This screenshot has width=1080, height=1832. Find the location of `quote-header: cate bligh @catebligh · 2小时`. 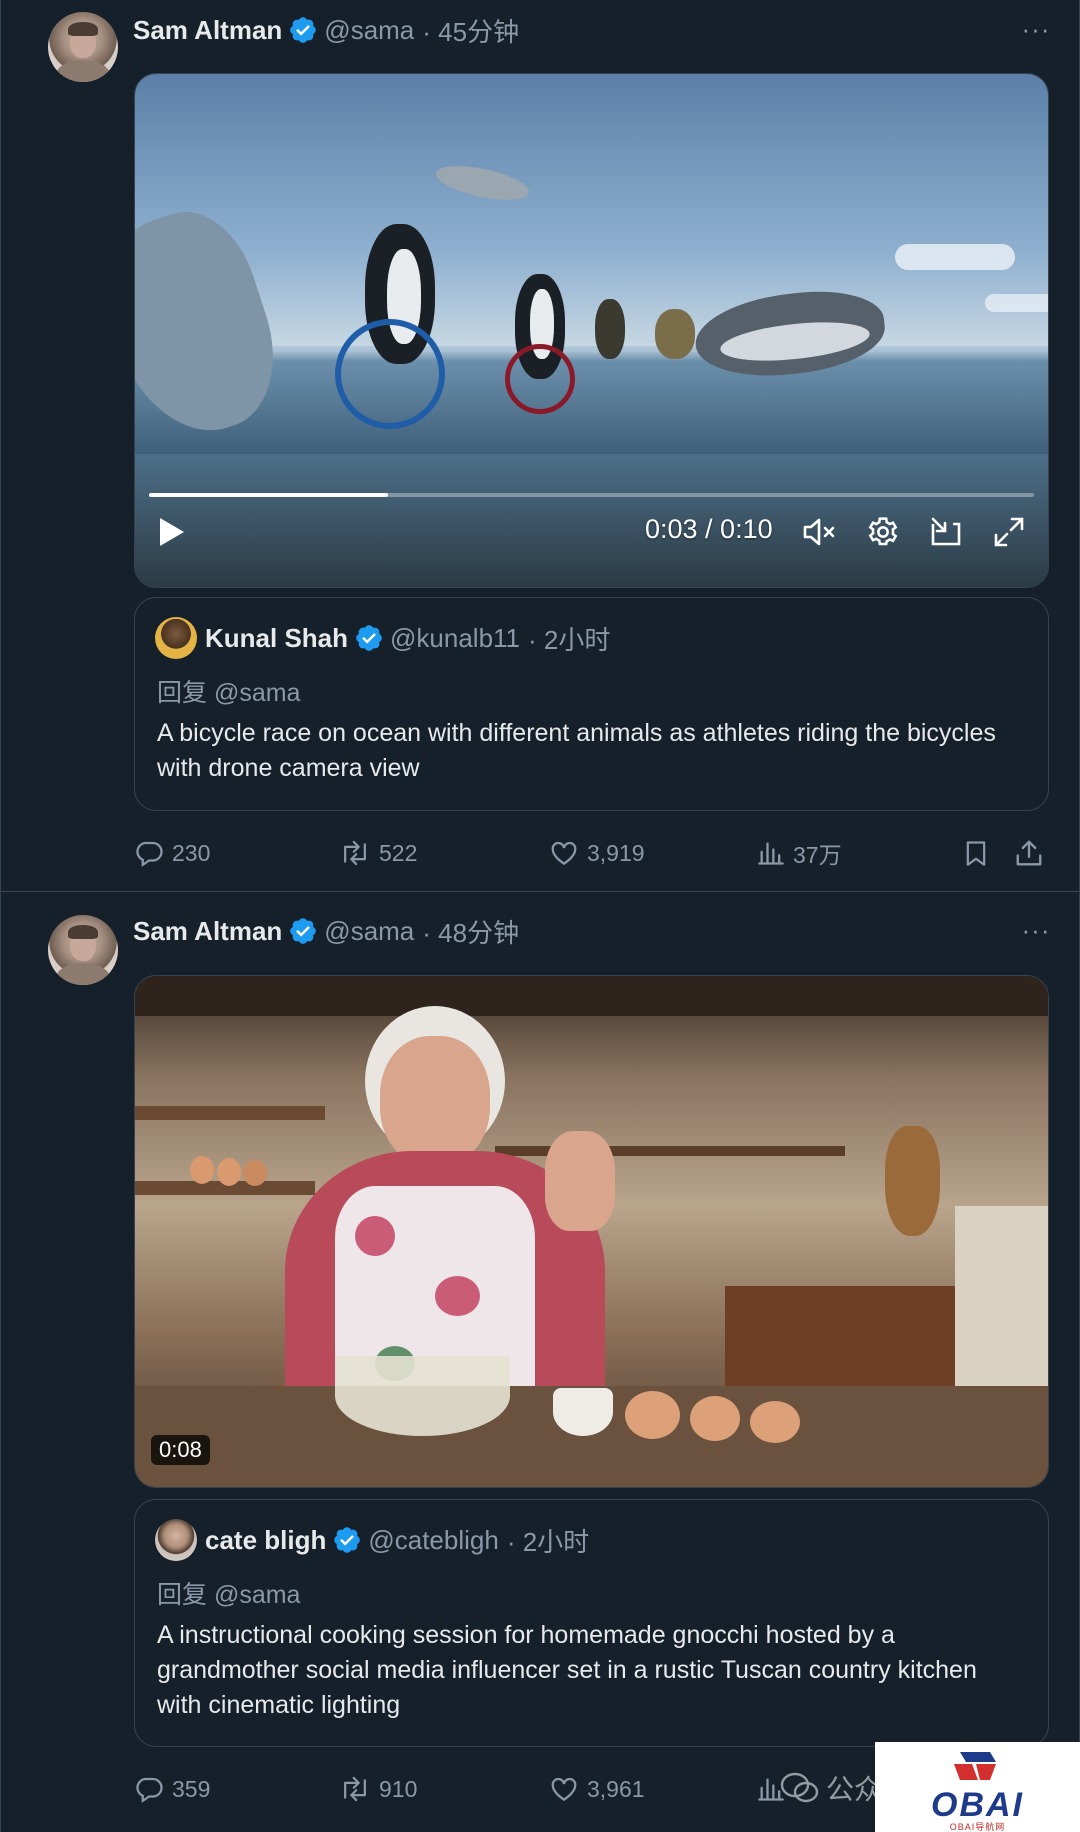

quote-header: cate bligh @catebligh · 2小时 is located at coordinates (372, 1540).